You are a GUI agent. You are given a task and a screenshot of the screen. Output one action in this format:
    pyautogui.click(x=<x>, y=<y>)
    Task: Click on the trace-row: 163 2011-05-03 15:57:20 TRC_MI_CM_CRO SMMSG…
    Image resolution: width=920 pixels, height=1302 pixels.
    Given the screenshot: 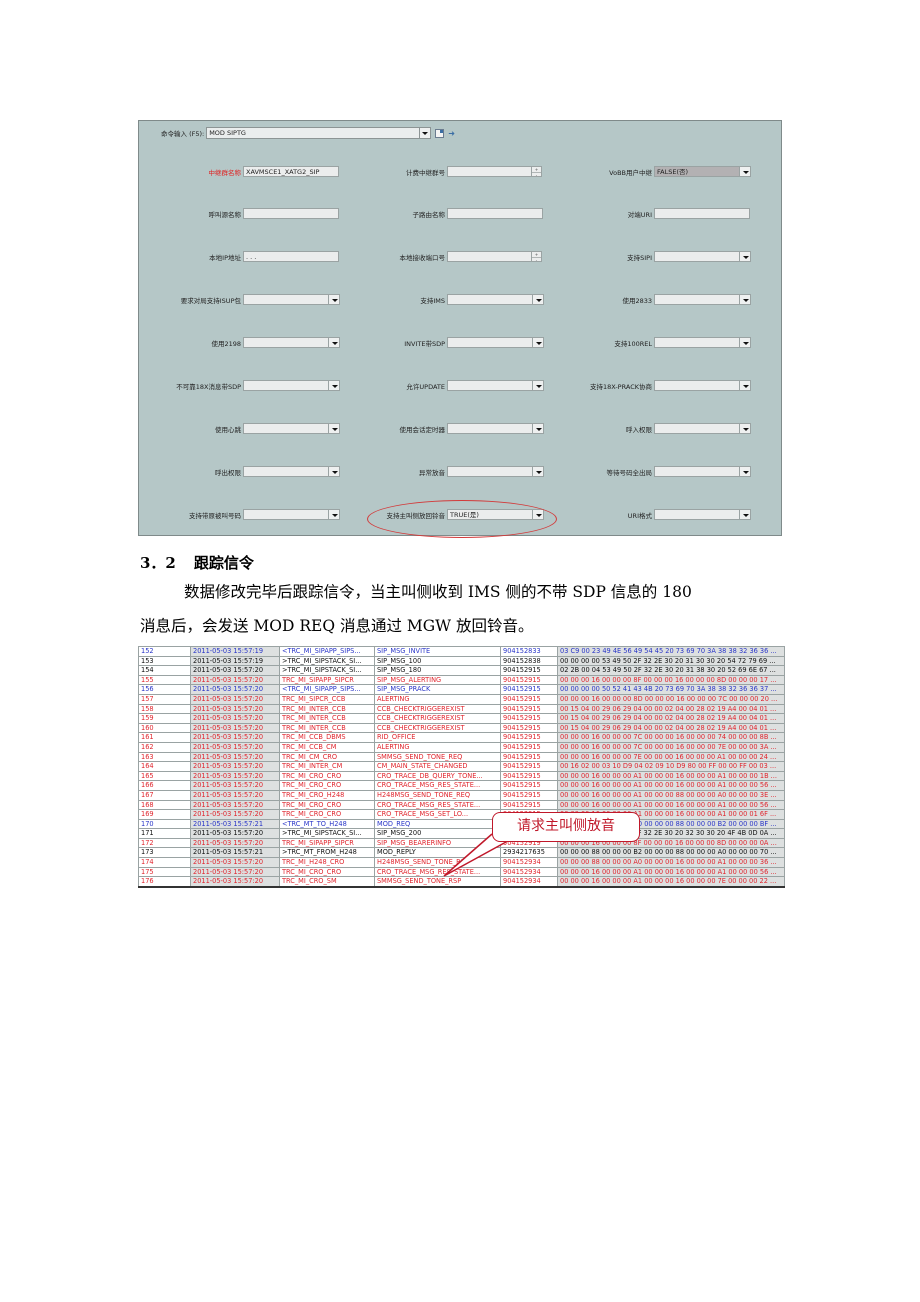 What is the action you would take?
    pyautogui.click(x=461, y=757)
    